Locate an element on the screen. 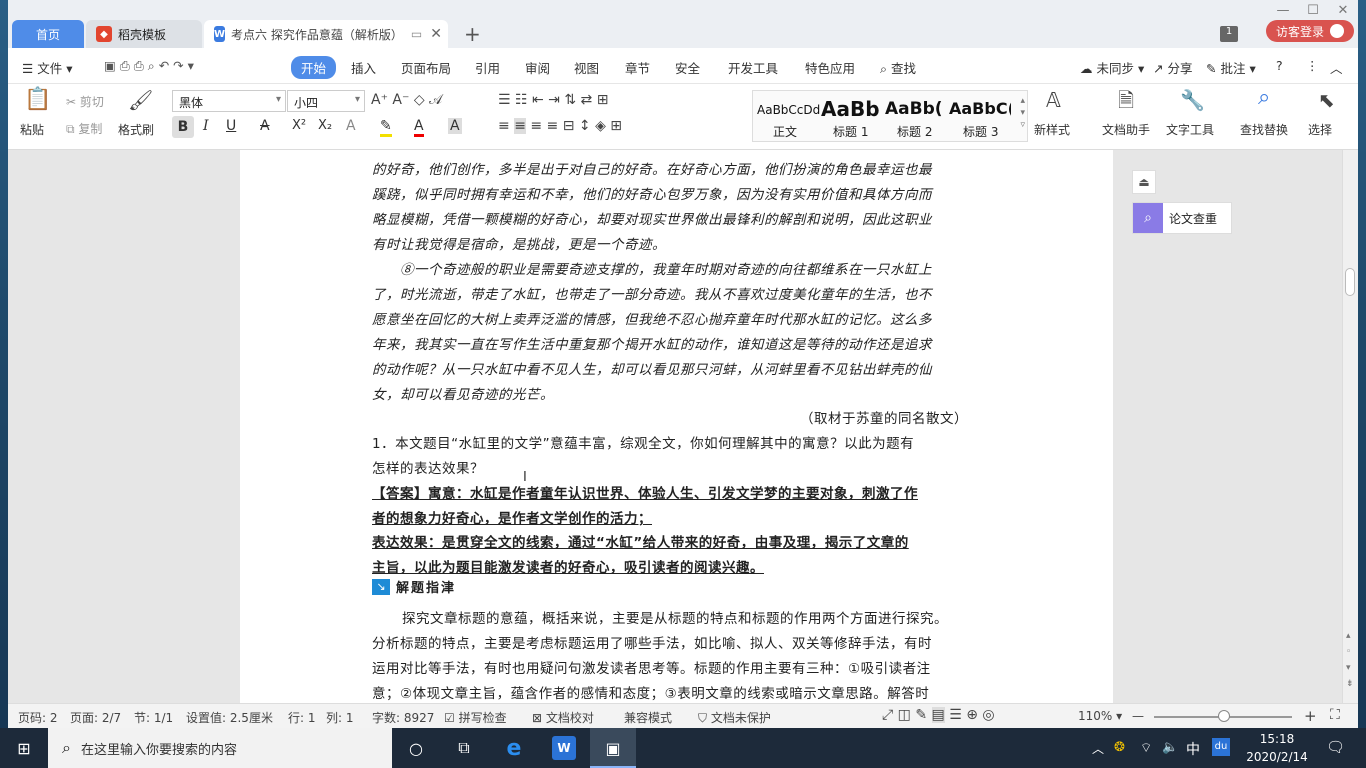 The image size is (1366, 768). status-row: 行: 1 is located at coordinates (302, 717).